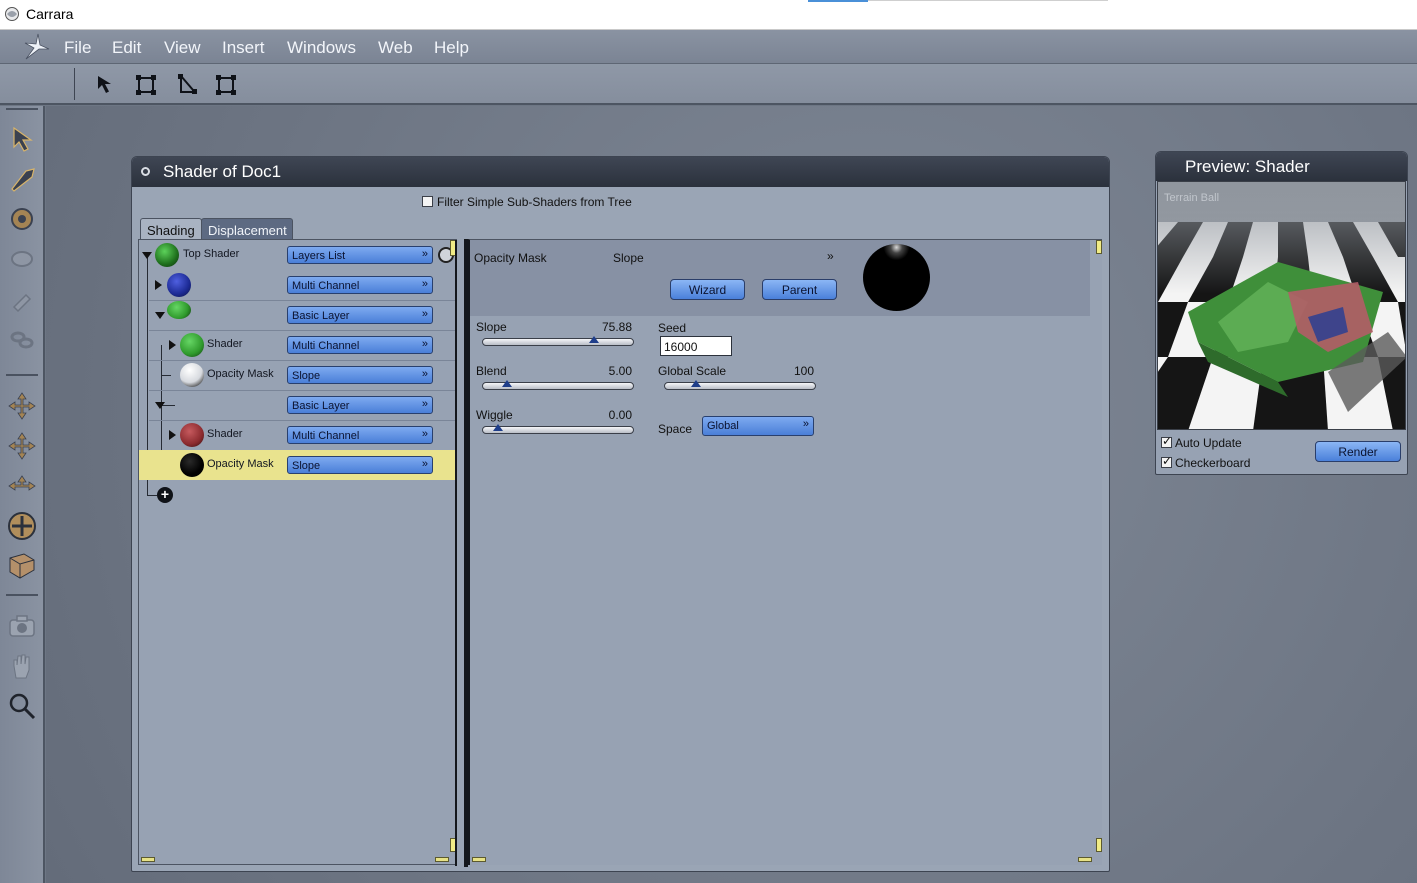 The height and width of the screenshot is (883, 1417). I want to click on texture-tool-icon, so click(22, 566).